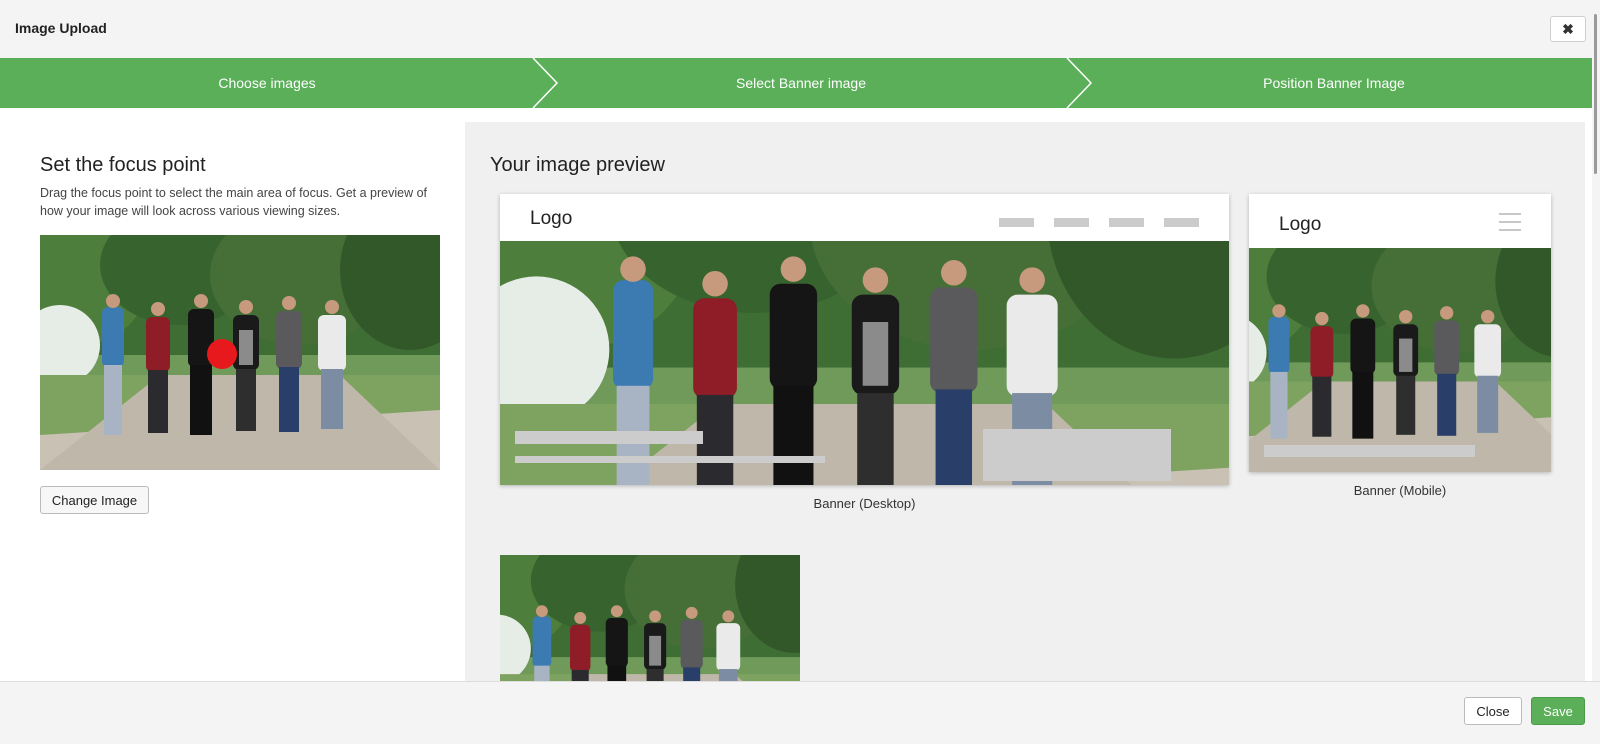  What do you see at coordinates (864, 503) in the screenshot?
I see `desktop-caption: Banner (Desktop)` at bounding box center [864, 503].